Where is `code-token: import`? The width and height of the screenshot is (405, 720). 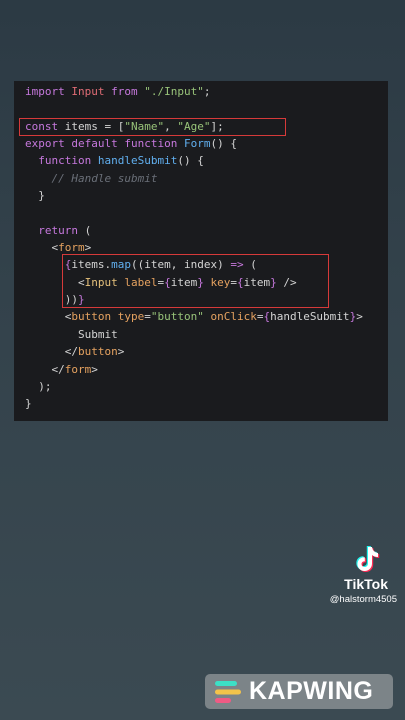
code-token: import is located at coordinates (45, 91).